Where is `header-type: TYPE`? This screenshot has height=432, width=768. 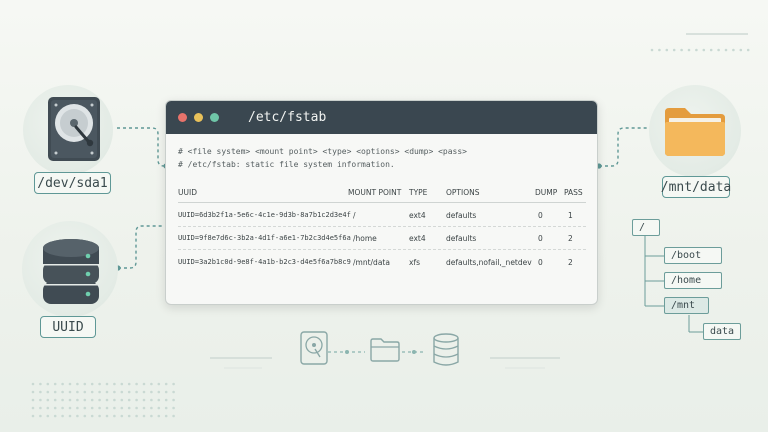
header-type: TYPE is located at coordinates (418, 192).